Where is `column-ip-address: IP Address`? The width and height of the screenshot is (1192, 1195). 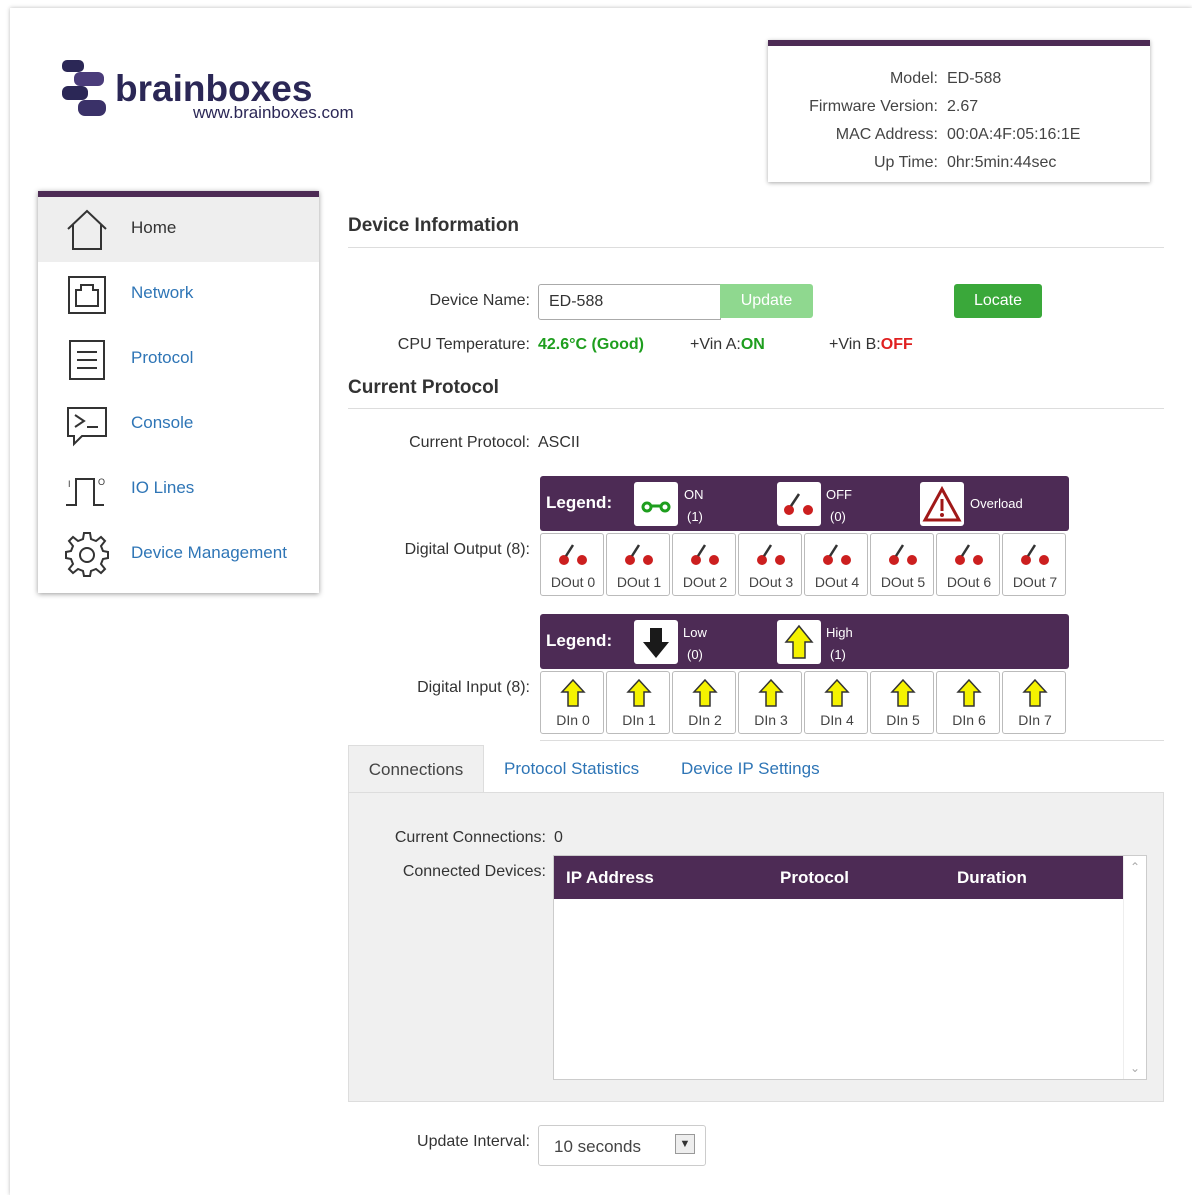 column-ip-address: IP Address is located at coordinates (610, 878).